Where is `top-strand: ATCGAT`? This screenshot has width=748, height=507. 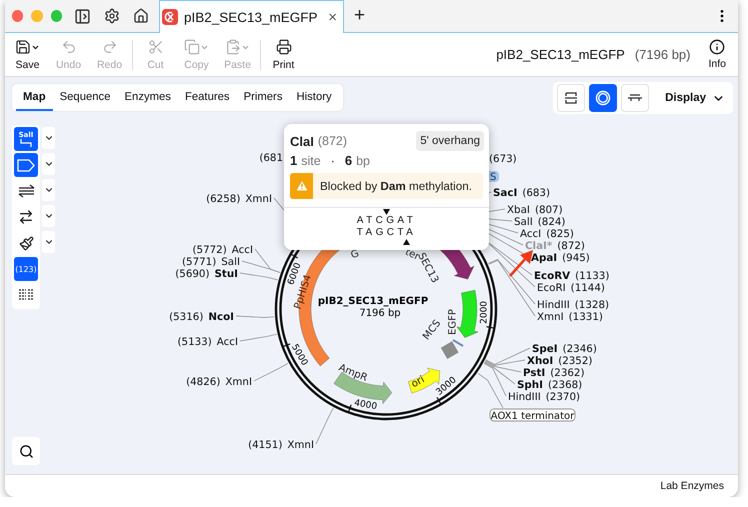 top-strand: ATCGAT is located at coordinates (386, 221).